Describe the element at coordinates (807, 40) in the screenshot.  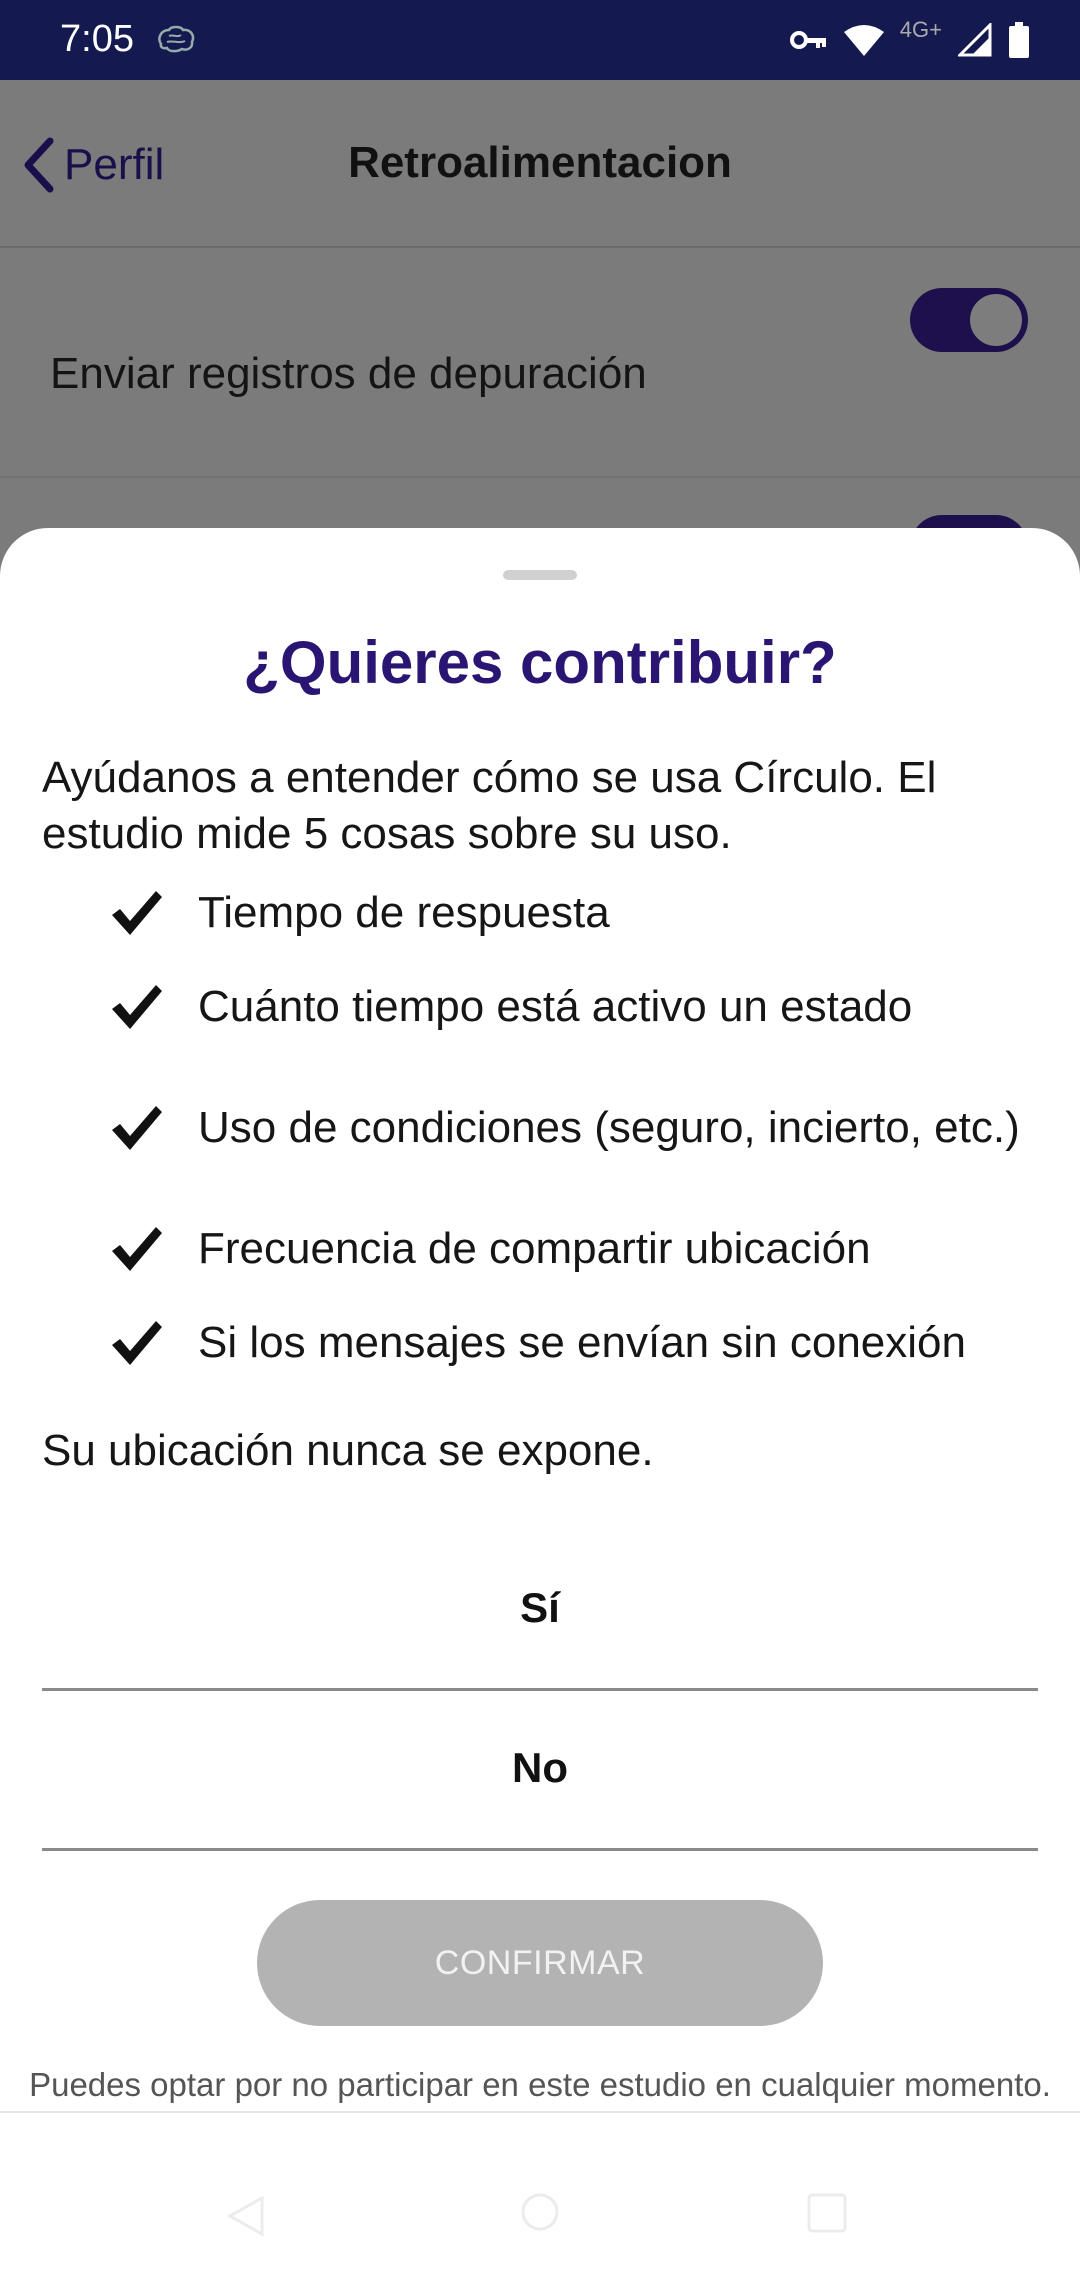
I see `vpn-key-icon` at that location.